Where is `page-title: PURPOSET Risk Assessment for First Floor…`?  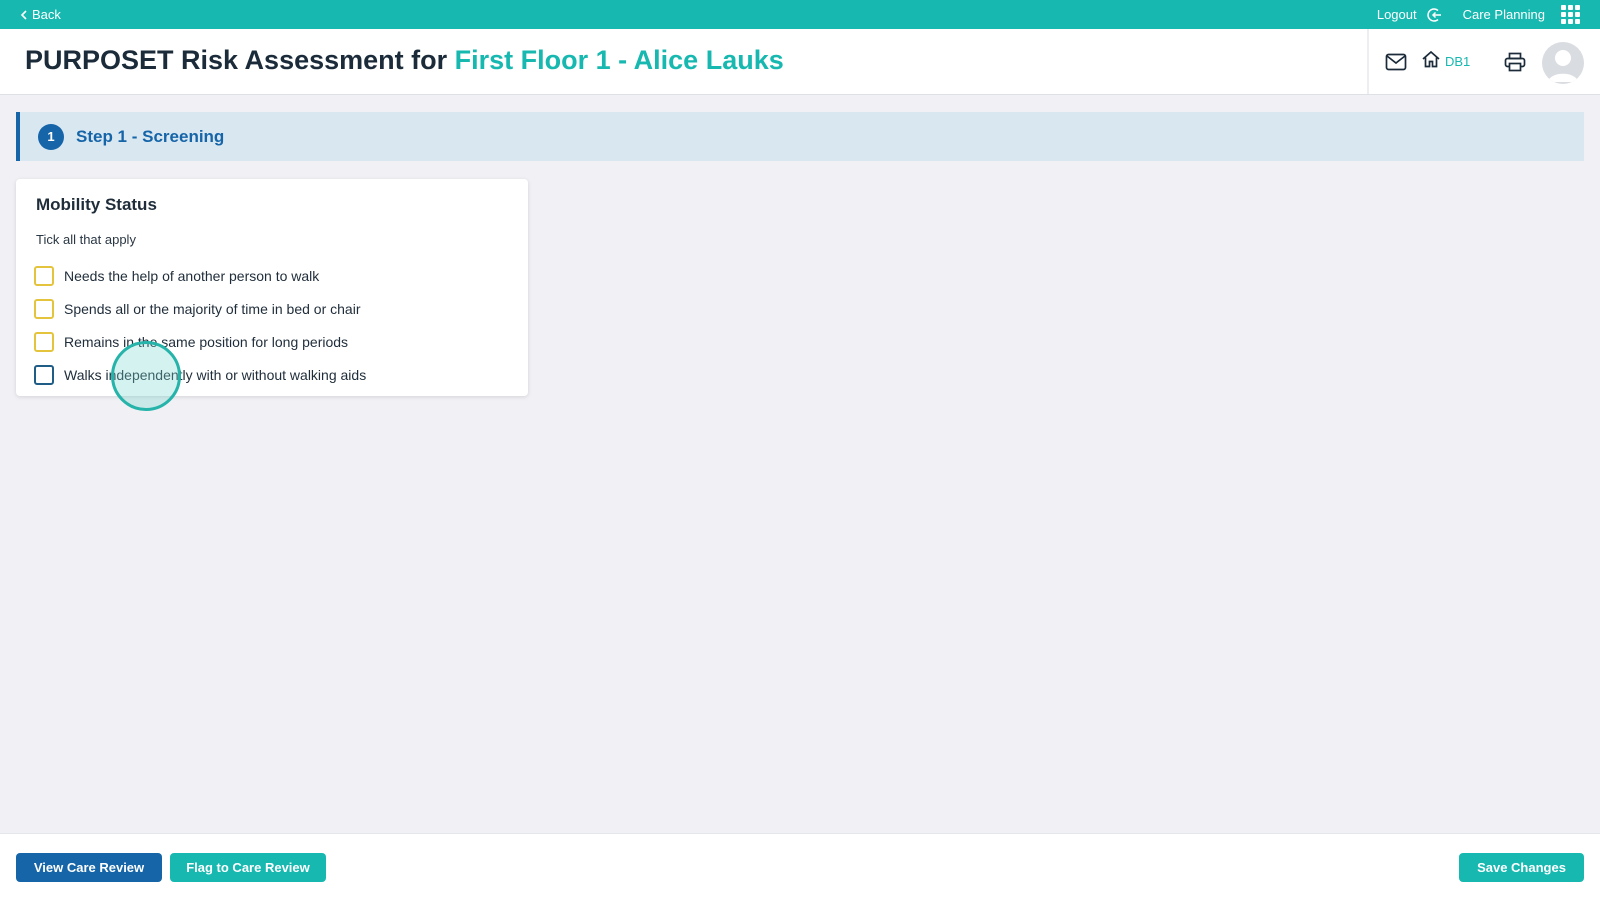 page-title: PURPOSET Risk Assessment for First Floor… is located at coordinates (404, 60).